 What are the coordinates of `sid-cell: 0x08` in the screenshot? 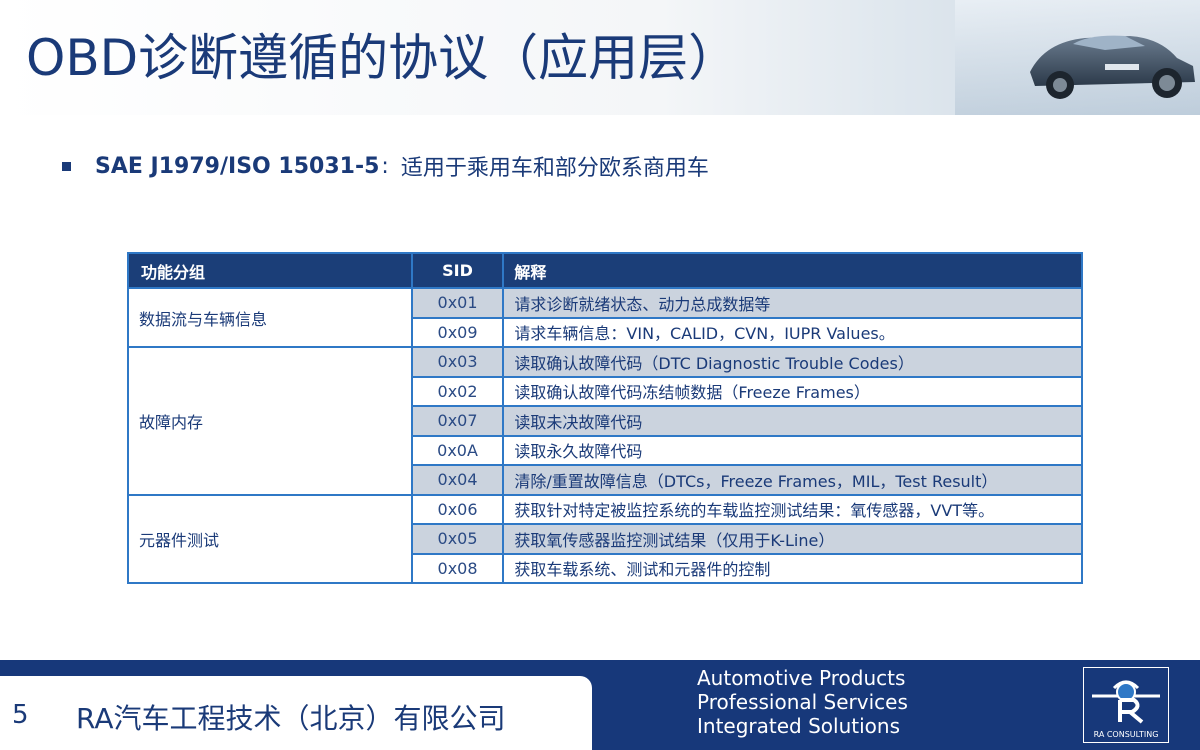 It's located at (457, 568).